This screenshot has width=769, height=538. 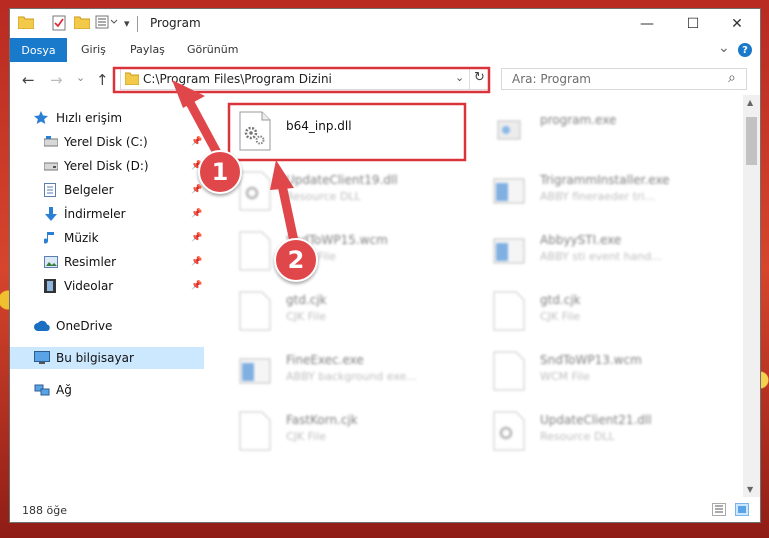 What do you see at coordinates (28, 80) in the screenshot?
I see `back-button: ←` at bounding box center [28, 80].